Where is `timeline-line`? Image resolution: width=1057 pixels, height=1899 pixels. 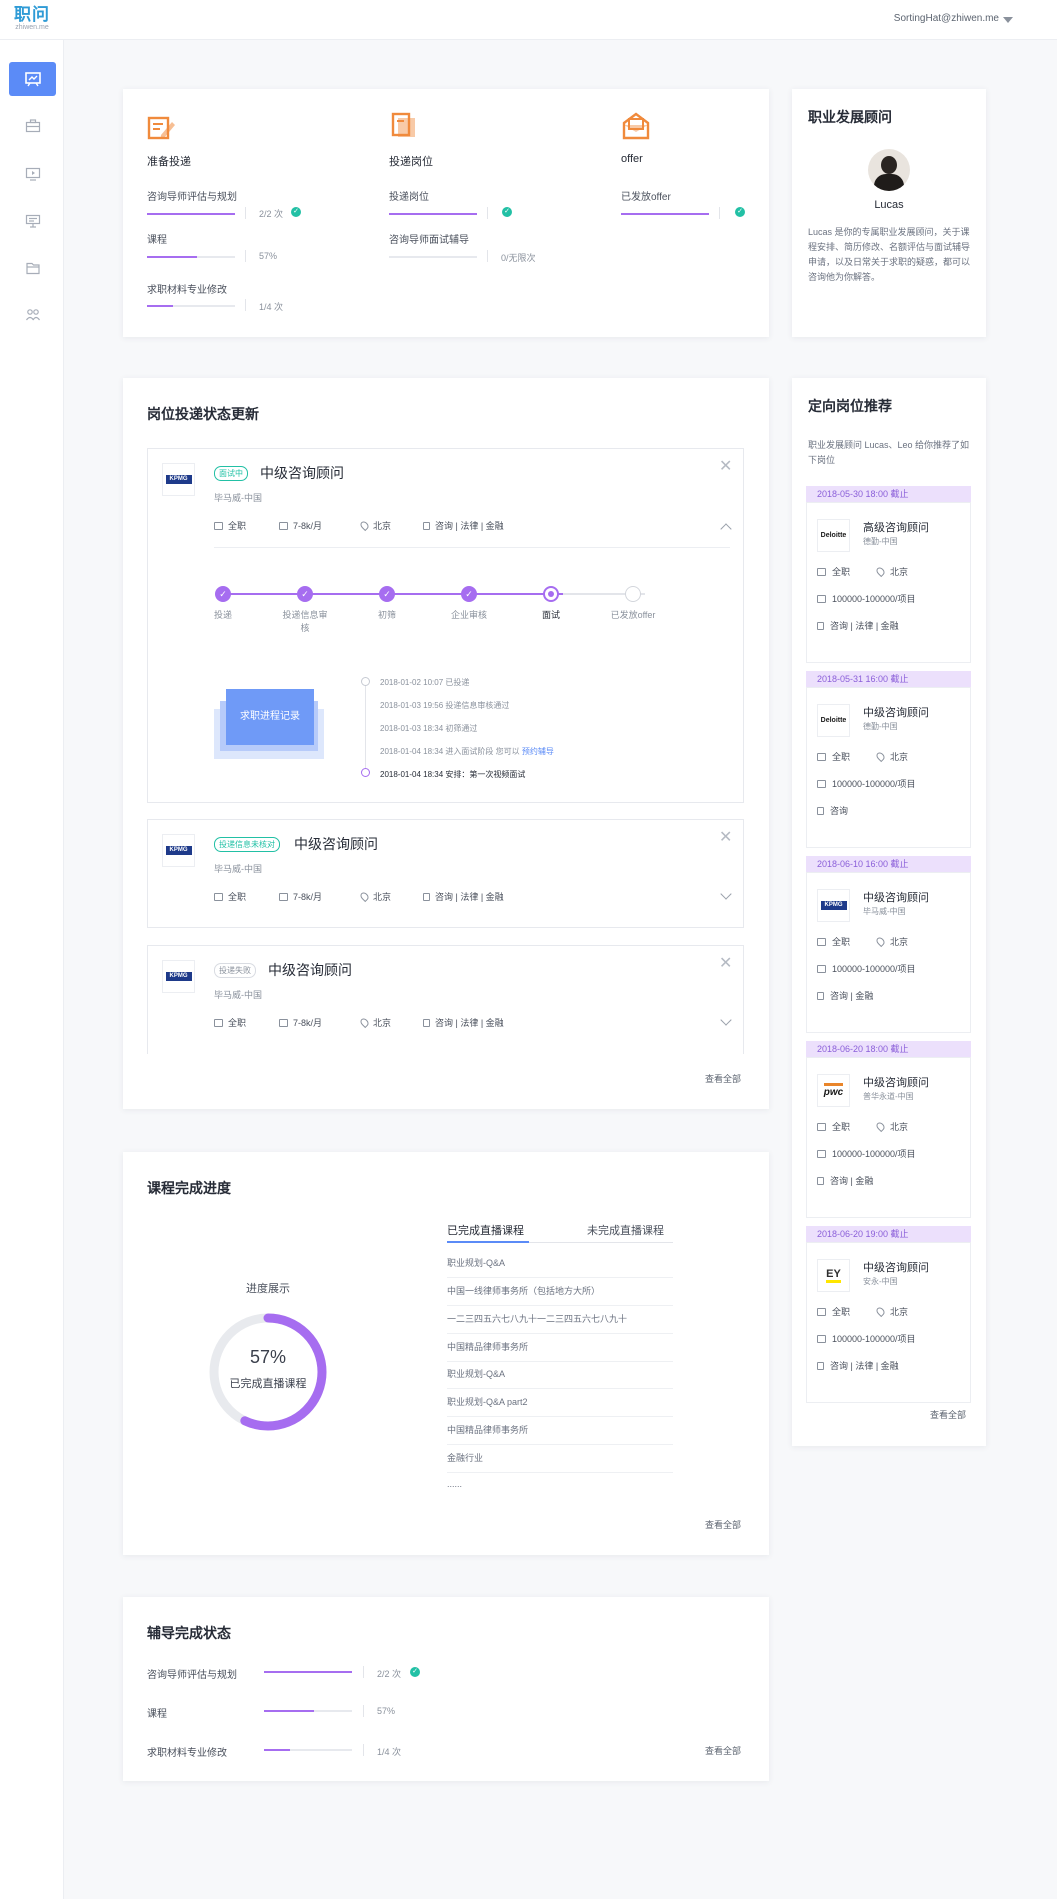 timeline-line is located at coordinates (365, 727).